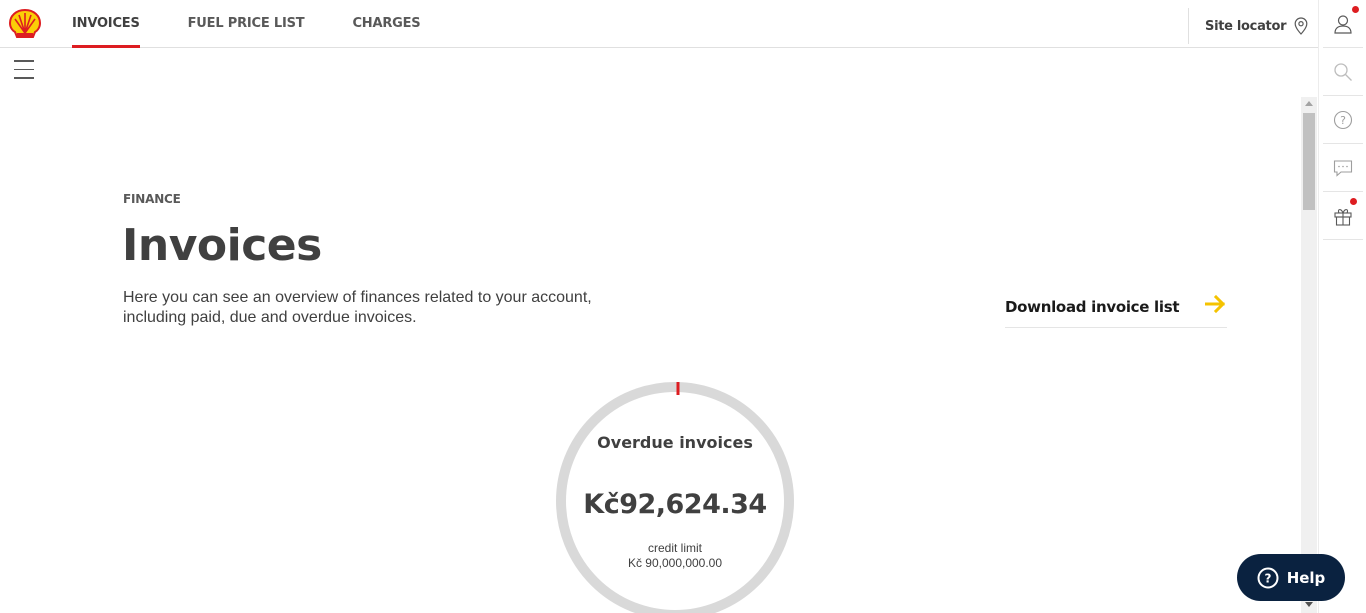  I want to click on download-label: Download invoice list, so click(1092, 307).